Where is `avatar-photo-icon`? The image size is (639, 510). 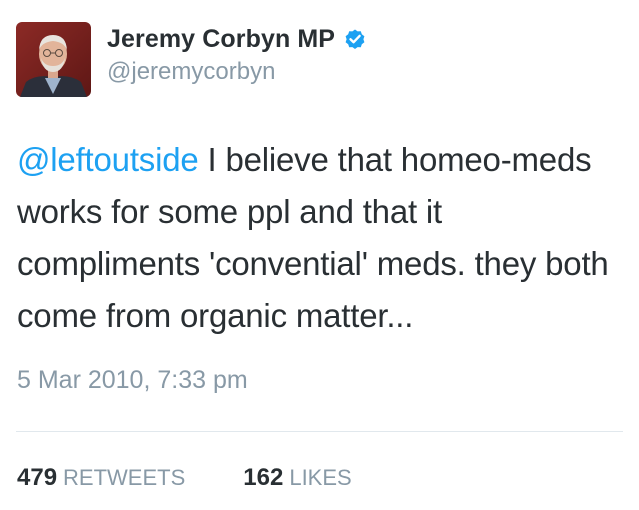
avatar-photo-icon is located at coordinates (53, 59).